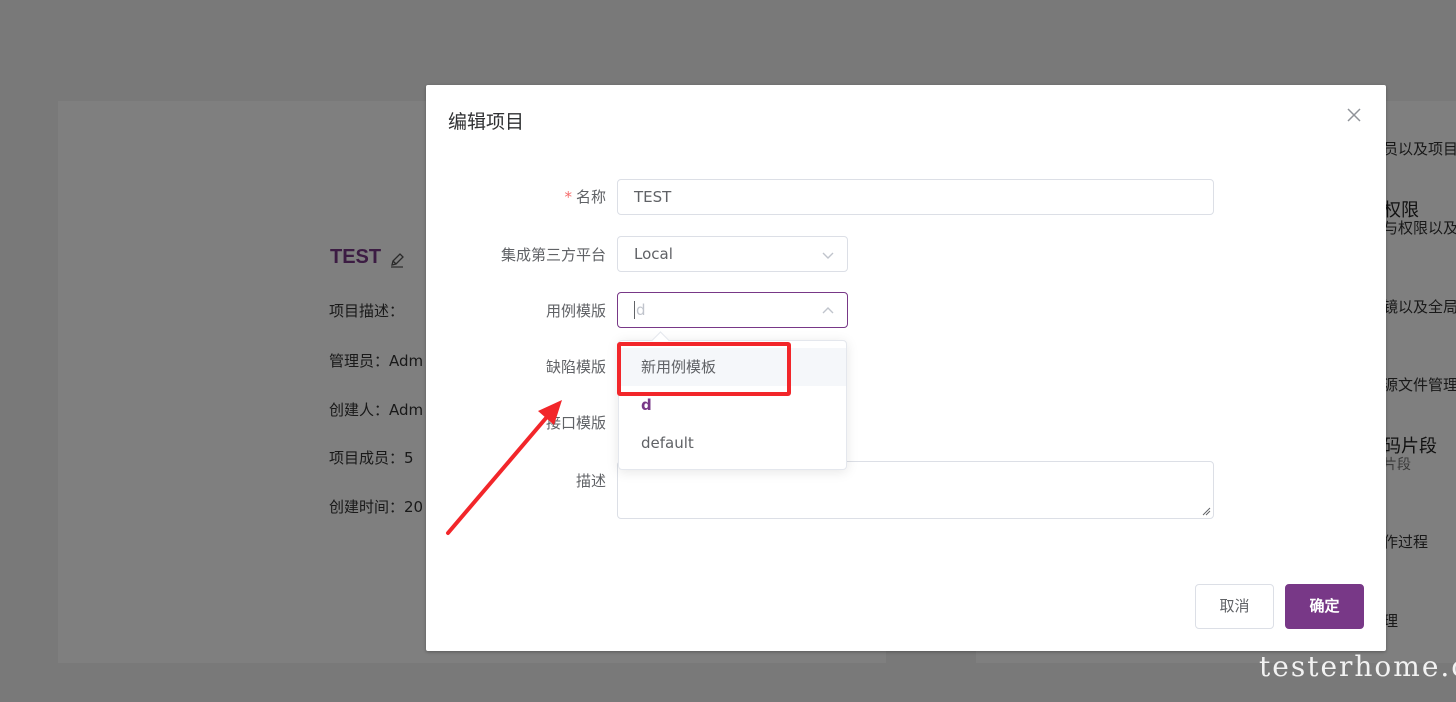 The image size is (1456, 702). I want to click on dropdown-option: default, so click(732, 443).